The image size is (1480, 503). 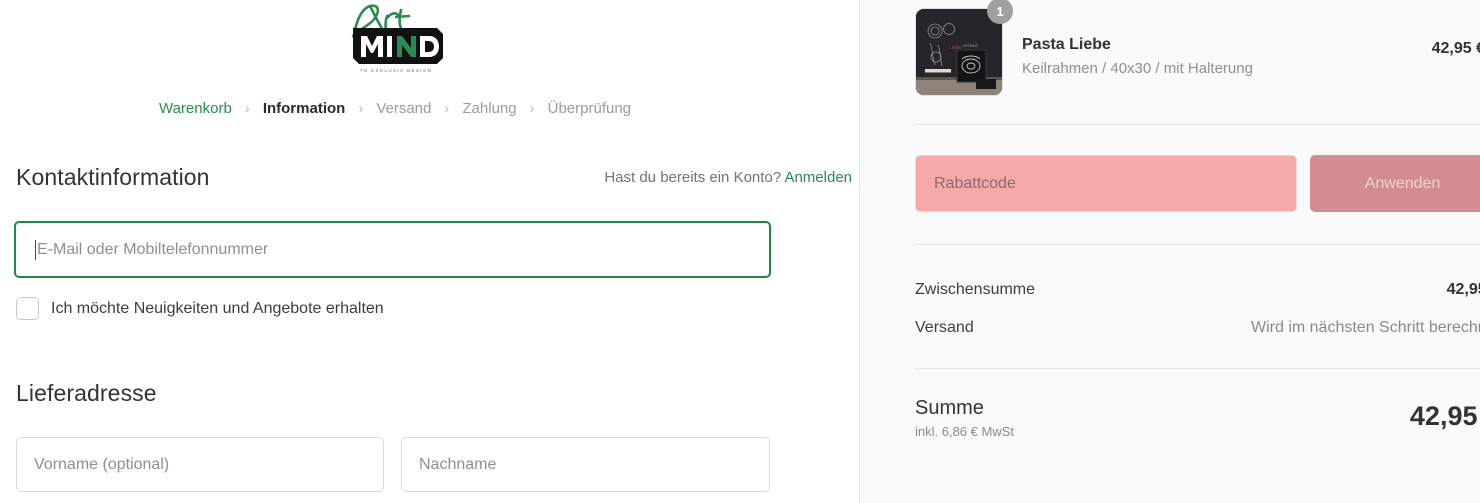 I want to click on grand-total-label: Summe, so click(x=949, y=408).